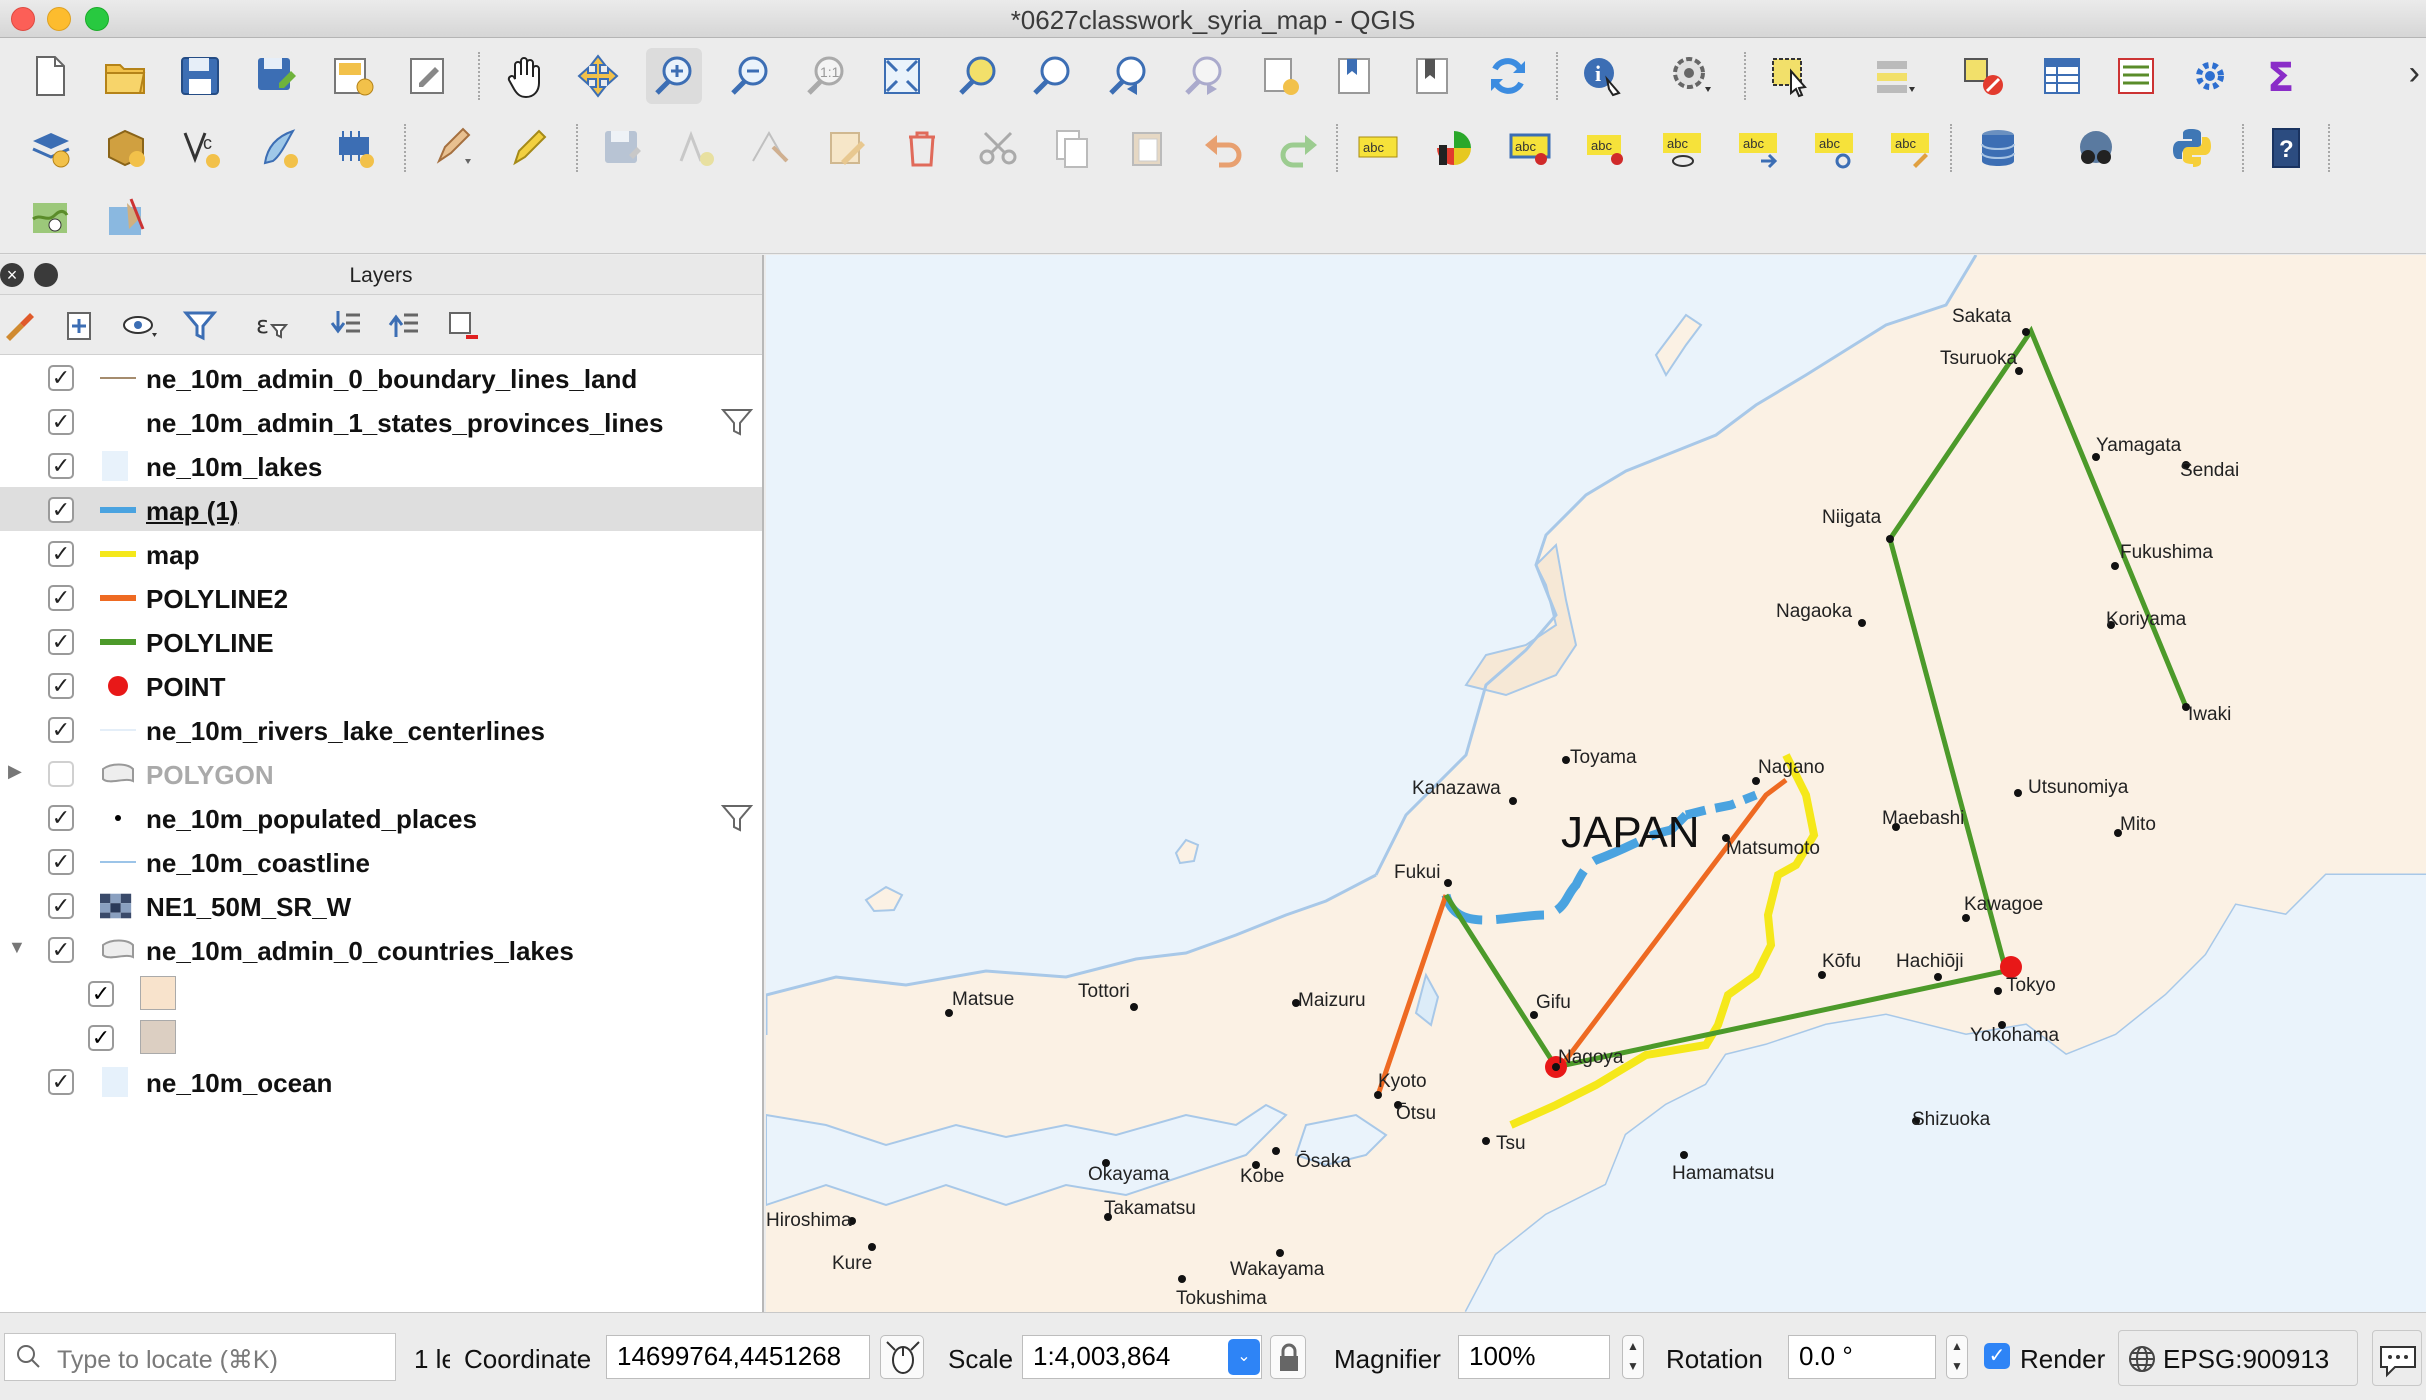 This screenshot has width=2426, height=1400. I want to click on new-virtual-layer-icon, so click(354, 148).